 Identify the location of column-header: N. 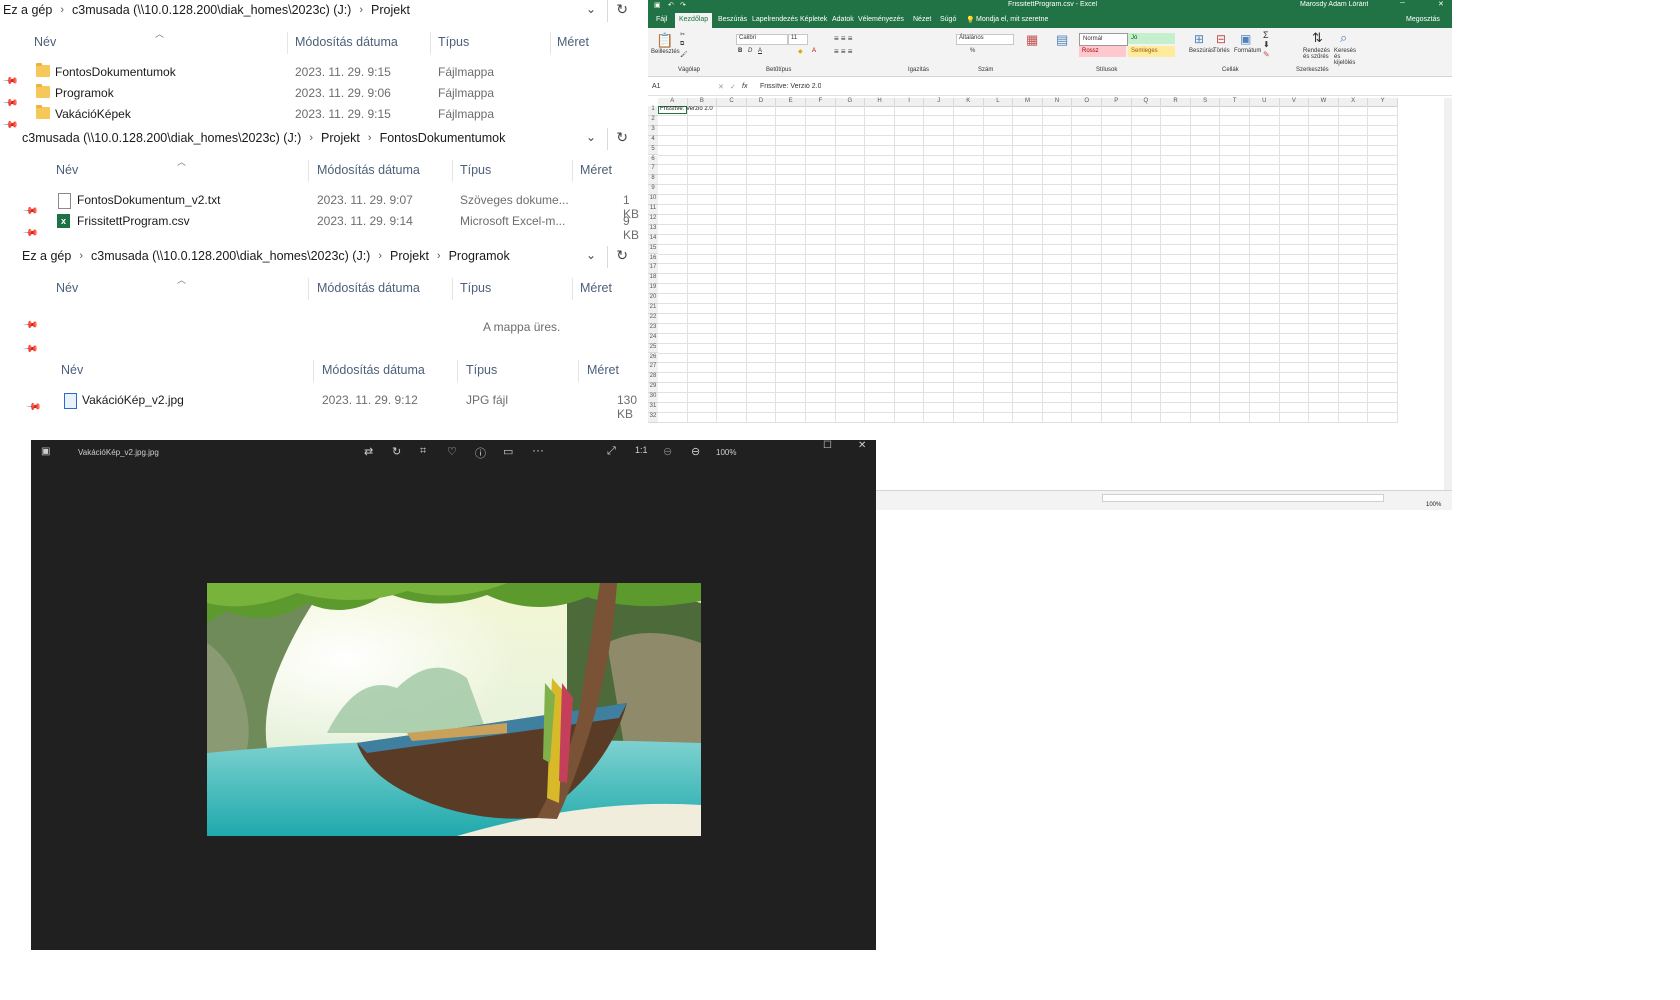
(1057, 102).